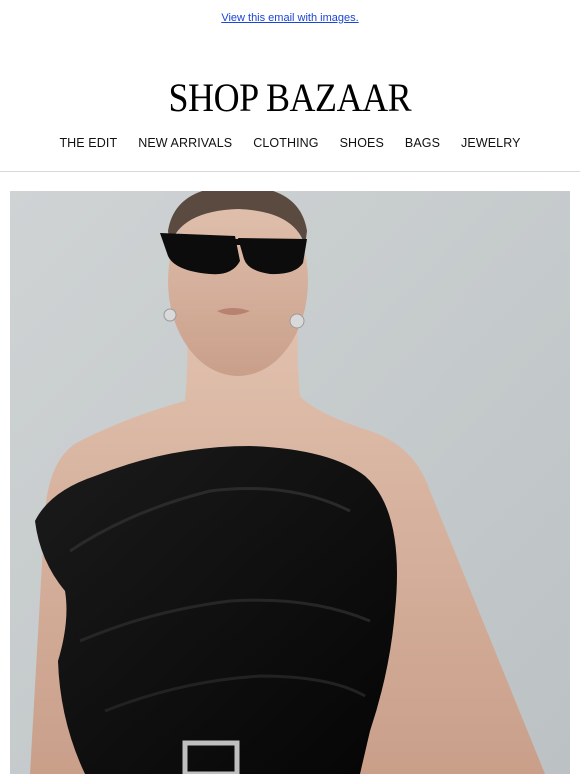 The height and width of the screenshot is (774, 580). What do you see at coordinates (290, 171) in the screenshot?
I see `header-divider` at bounding box center [290, 171].